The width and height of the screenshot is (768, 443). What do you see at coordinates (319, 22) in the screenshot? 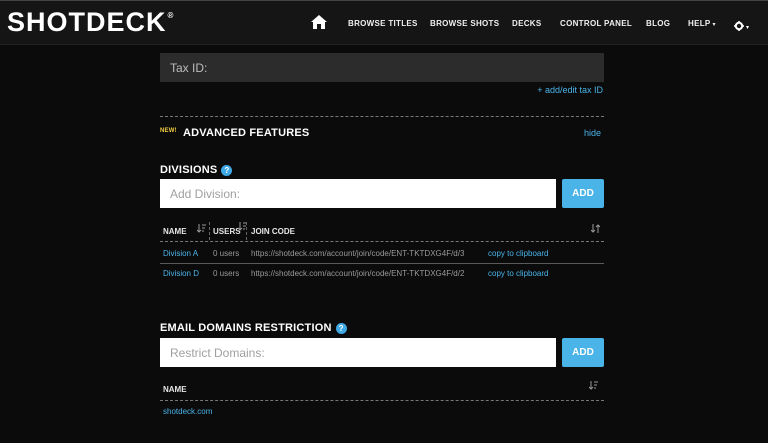
I see `home-icon` at bounding box center [319, 22].